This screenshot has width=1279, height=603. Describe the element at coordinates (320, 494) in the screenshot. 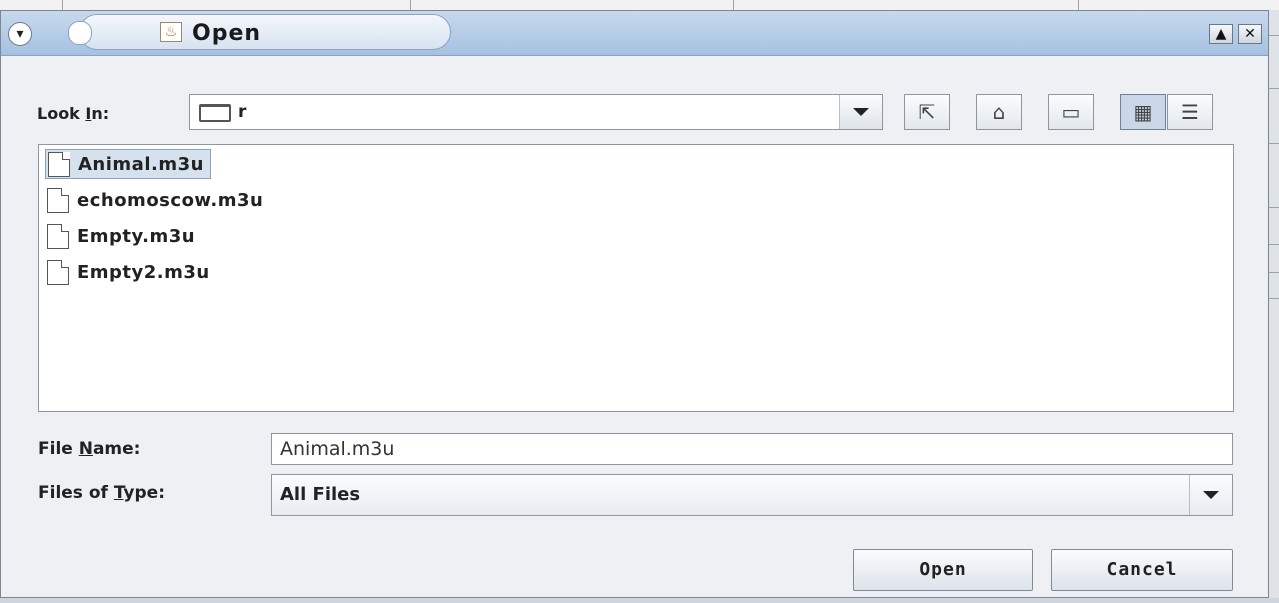

I see `file-type-value: All Files` at that location.